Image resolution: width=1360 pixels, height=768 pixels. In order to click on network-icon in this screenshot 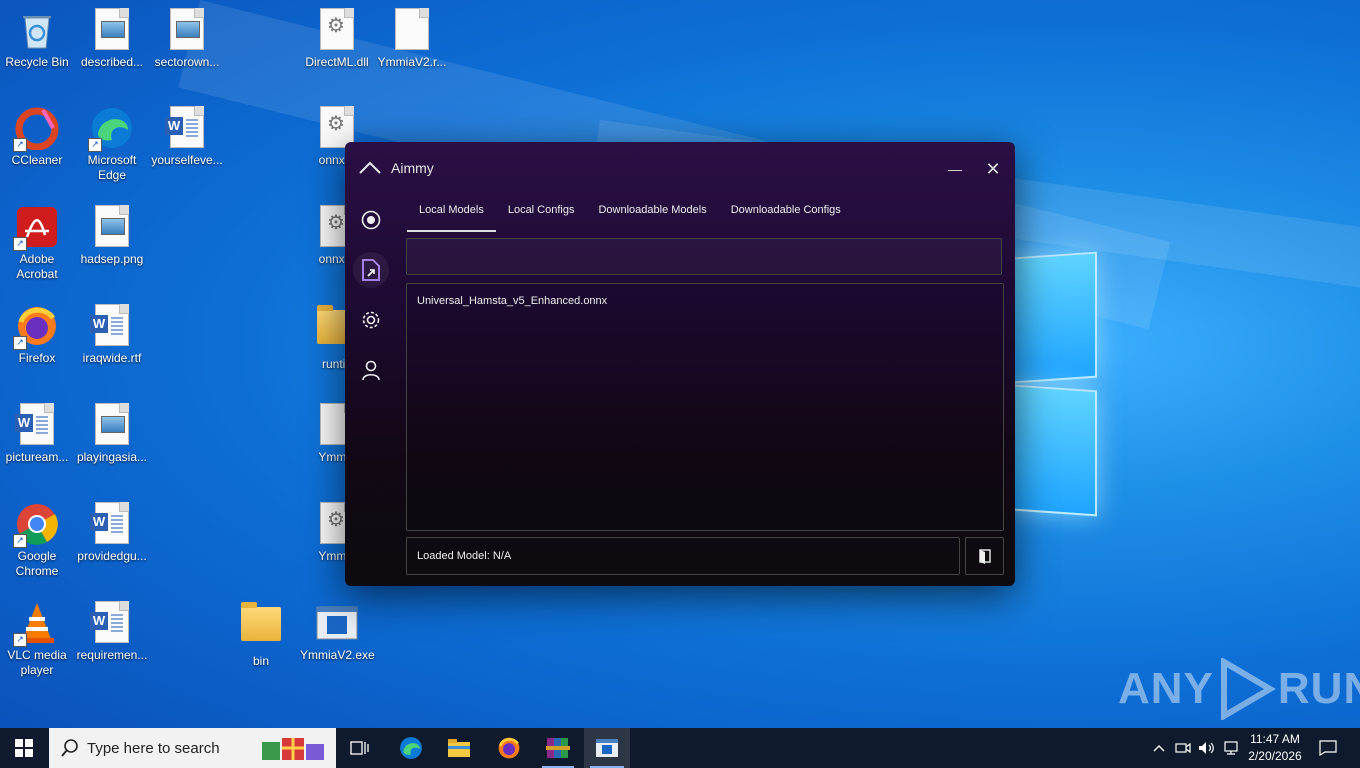, I will do `click(1231, 748)`.